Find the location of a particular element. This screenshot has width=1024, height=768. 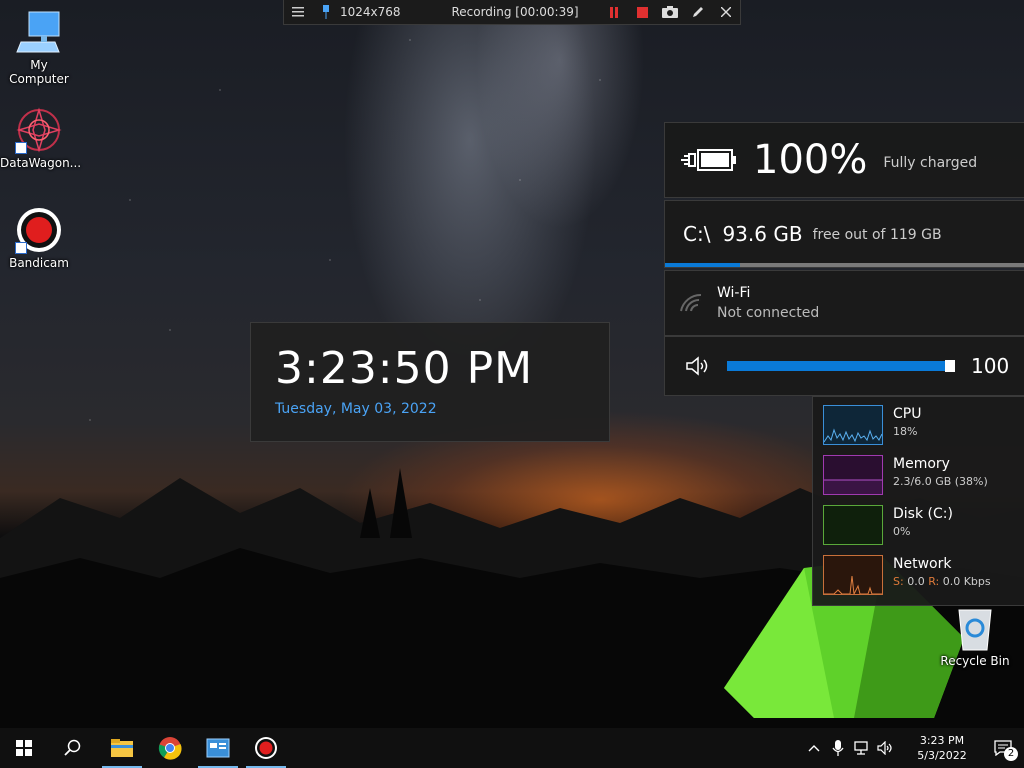

windows-logo-icon is located at coordinates (24, 748).